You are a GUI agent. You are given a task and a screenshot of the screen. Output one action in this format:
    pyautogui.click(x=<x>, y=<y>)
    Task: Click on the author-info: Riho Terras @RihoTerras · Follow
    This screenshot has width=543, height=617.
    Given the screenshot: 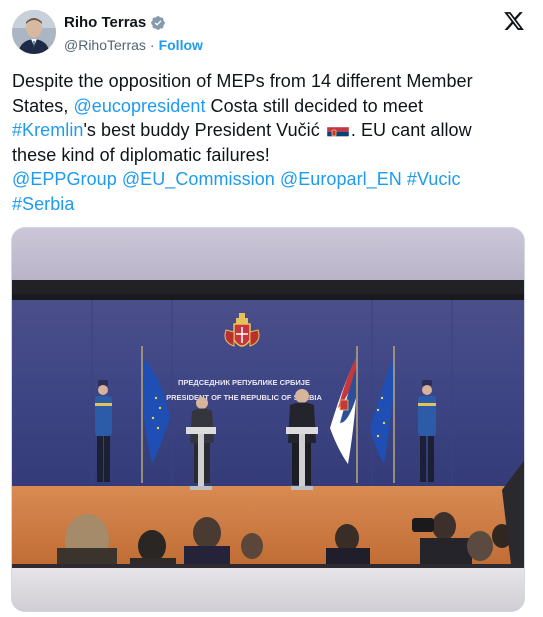 What is the action you would take?
    pyautogui.click(x=133, y=33)
    